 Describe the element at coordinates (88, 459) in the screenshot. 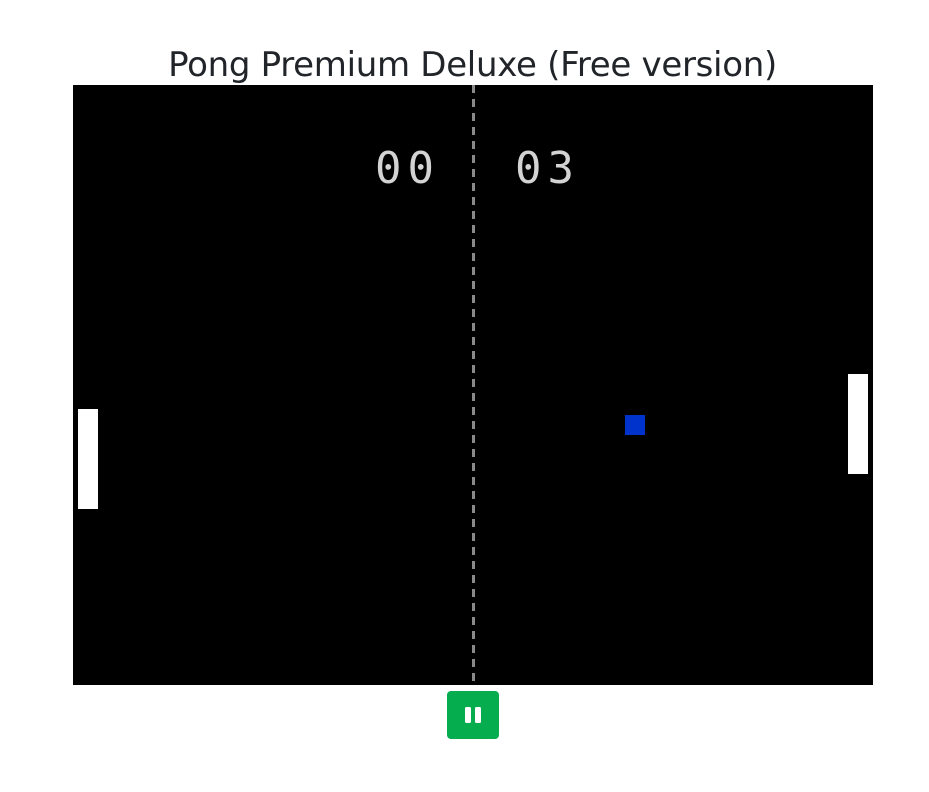

I see `left-paddle` at that location.